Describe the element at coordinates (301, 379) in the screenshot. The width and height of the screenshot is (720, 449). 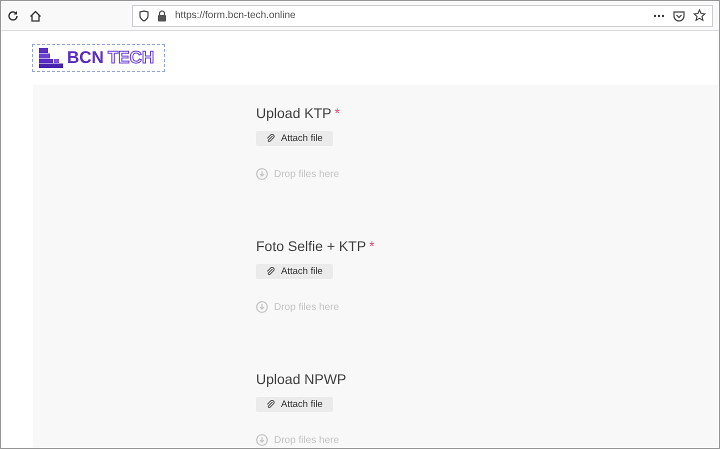
I see `field-label: Upload NPWP` at that location.